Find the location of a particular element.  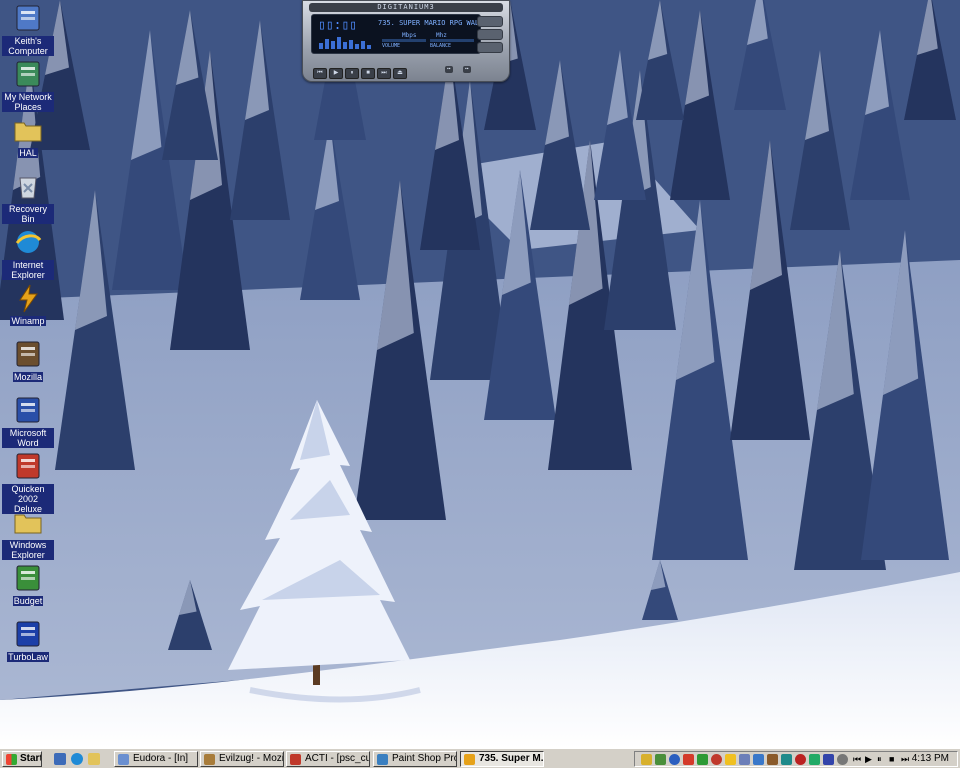

network-icon is located at coordinates (660, 759).